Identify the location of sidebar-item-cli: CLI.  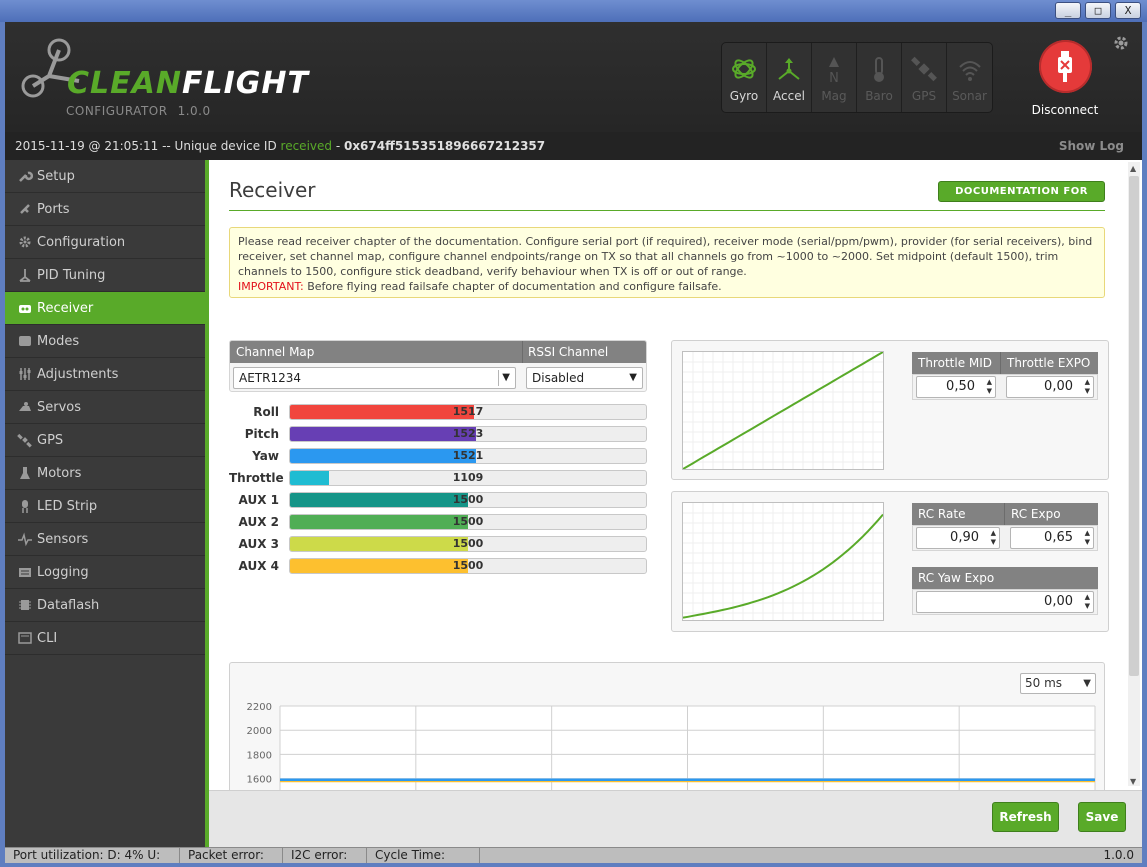
(105, 638).